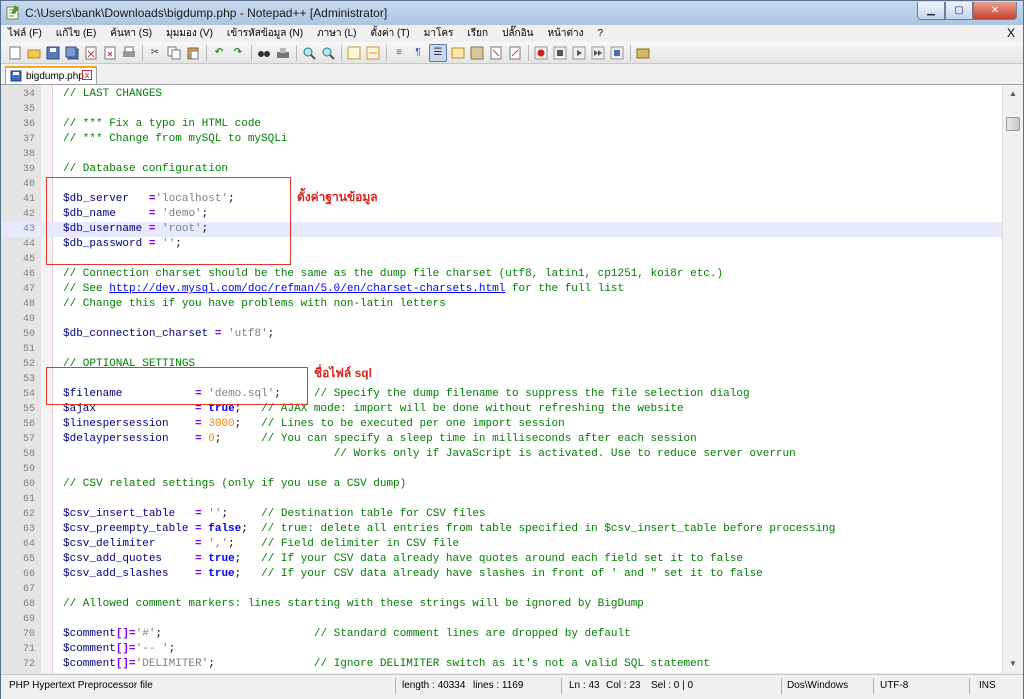 This screenshot has width=1024, height=699. What do you see at coordinates (1013, 124) in the screenshot?
I see `scrollbar-thumb` at bounding box center [1013, 124].